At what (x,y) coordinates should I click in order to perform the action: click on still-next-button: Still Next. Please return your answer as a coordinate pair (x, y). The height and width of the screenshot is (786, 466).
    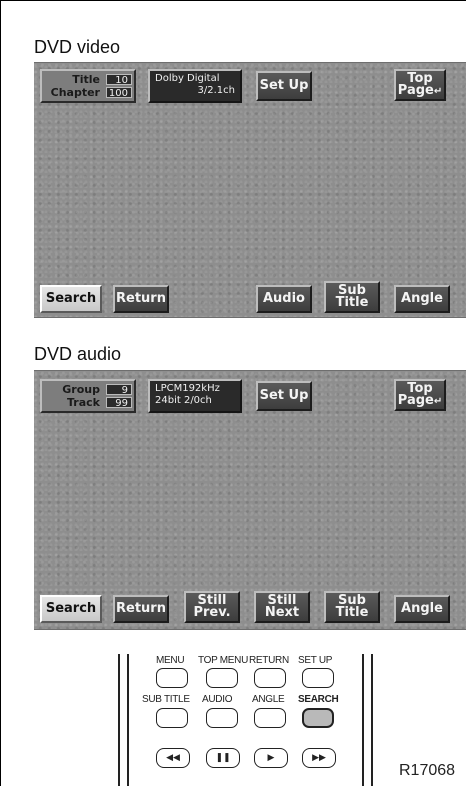
    Looking at the image, I should click on (282, 607).